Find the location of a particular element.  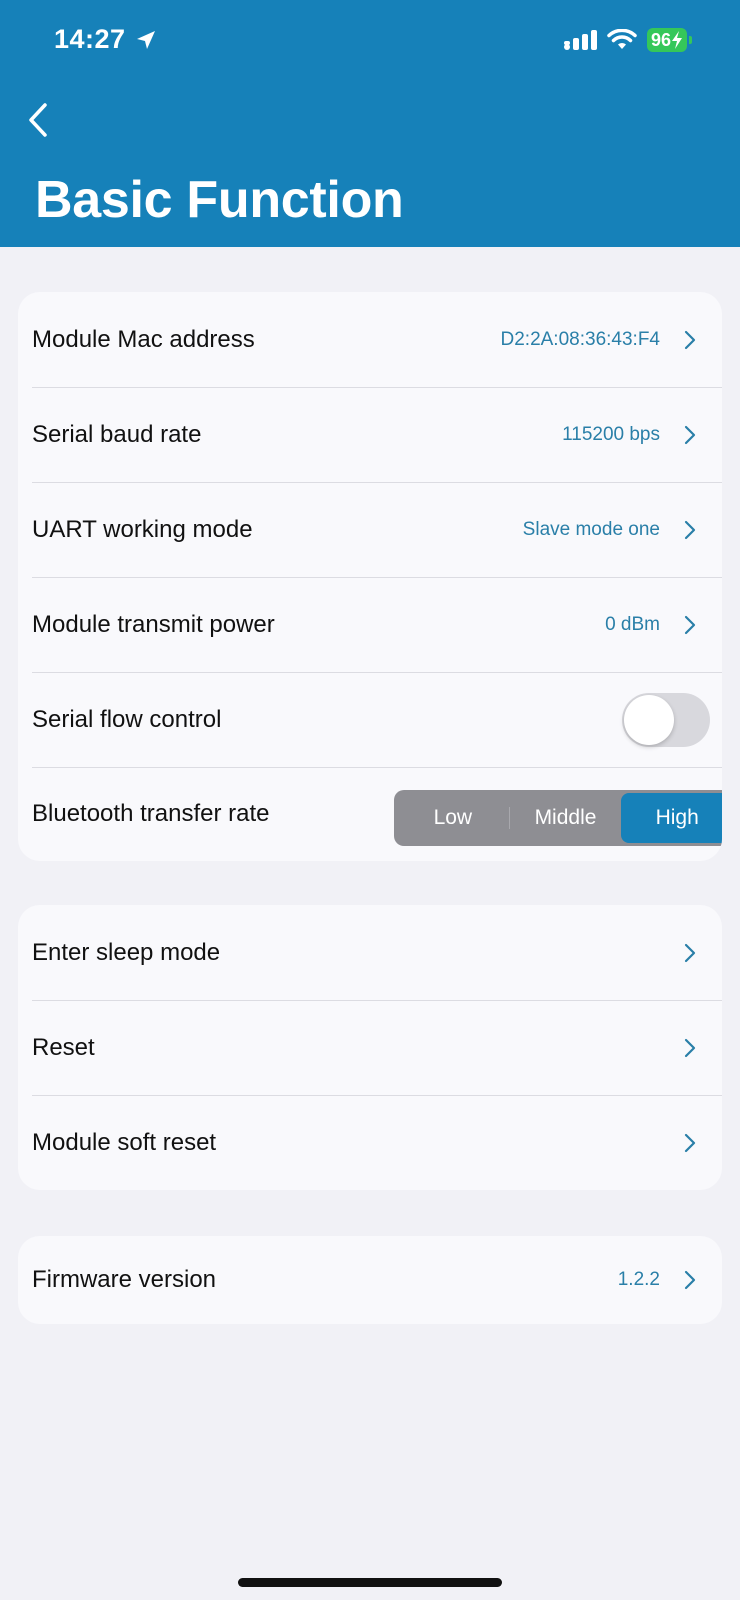

location-arrow-icon is located at coordinates (145, 39).